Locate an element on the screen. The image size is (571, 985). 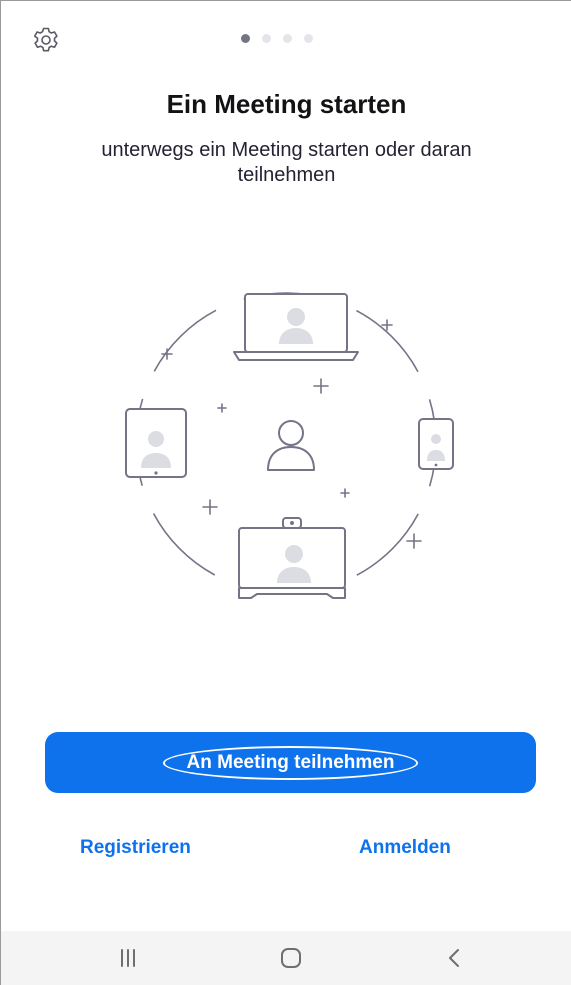
join-meeting-button: An Meeting teilnehmen is located at coordinates (290, 762).